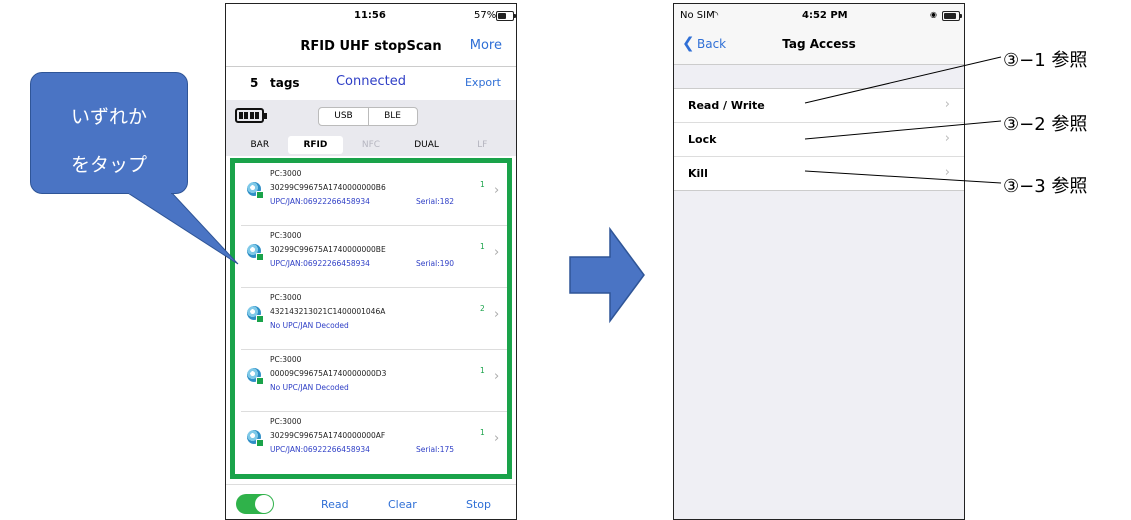  What do you see at coordinates (1045, 124) in the screenshot?
I see `reference-label-2: ③−2 参照` at bounding box center [1045, 124].